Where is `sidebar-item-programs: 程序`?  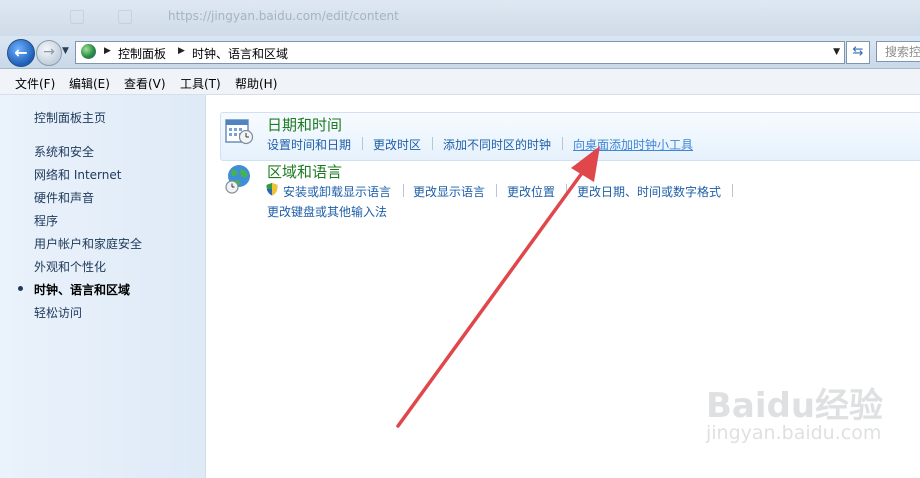
sidebar-item-programs: 程序 is located at coordinates (46, 220).